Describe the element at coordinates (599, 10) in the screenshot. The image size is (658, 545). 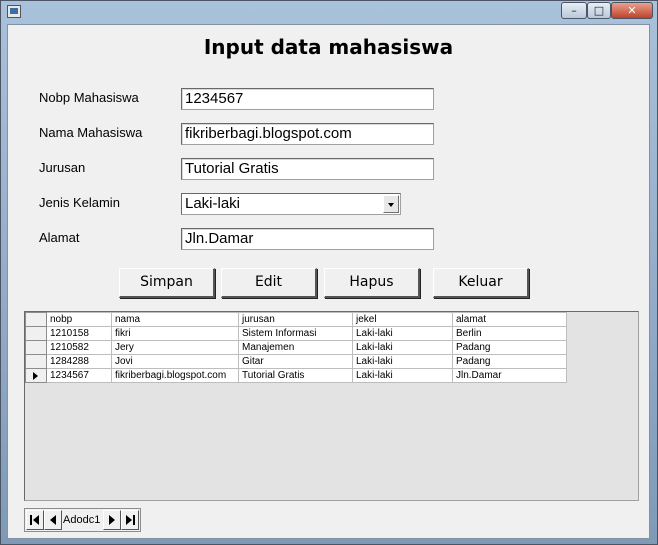
I see `maximize-button: □` at that location.